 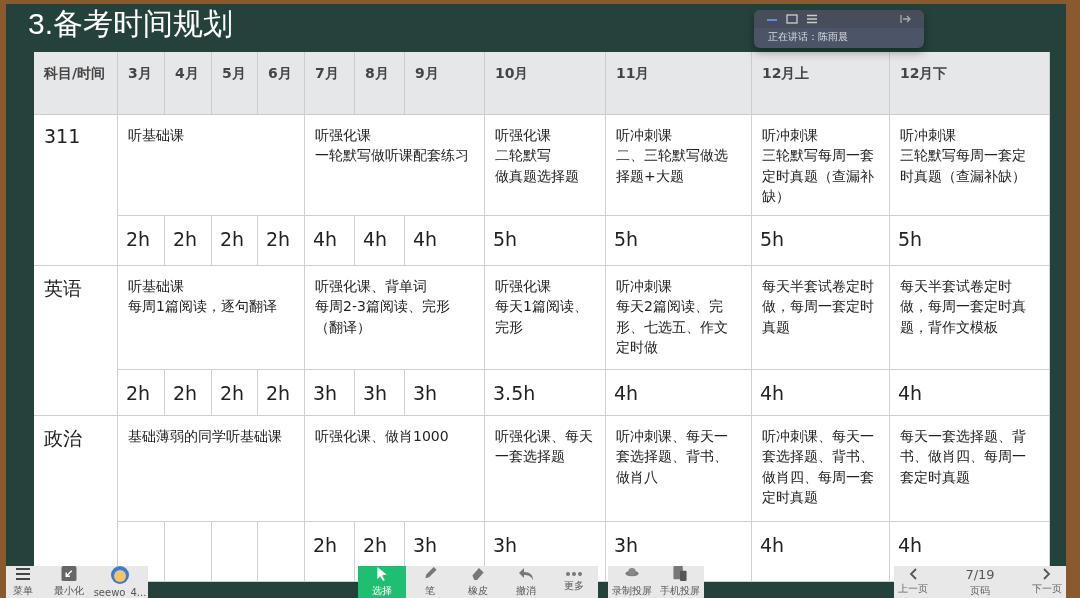 I want to click on exit-icon, so click(x=906, y=19).